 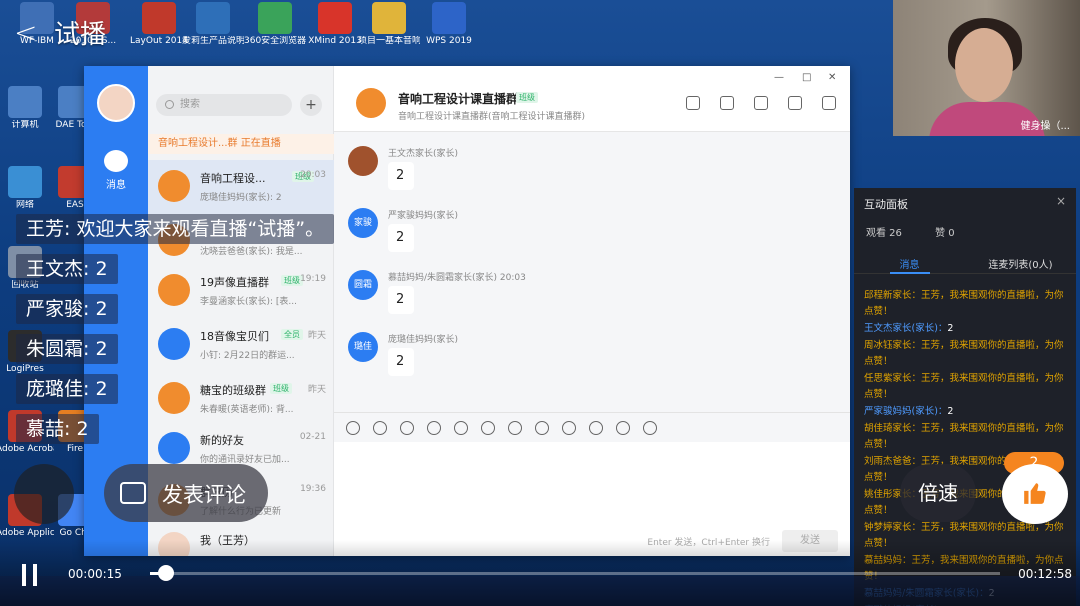 I want to click on phone-icon, so click(x=542, y=427).